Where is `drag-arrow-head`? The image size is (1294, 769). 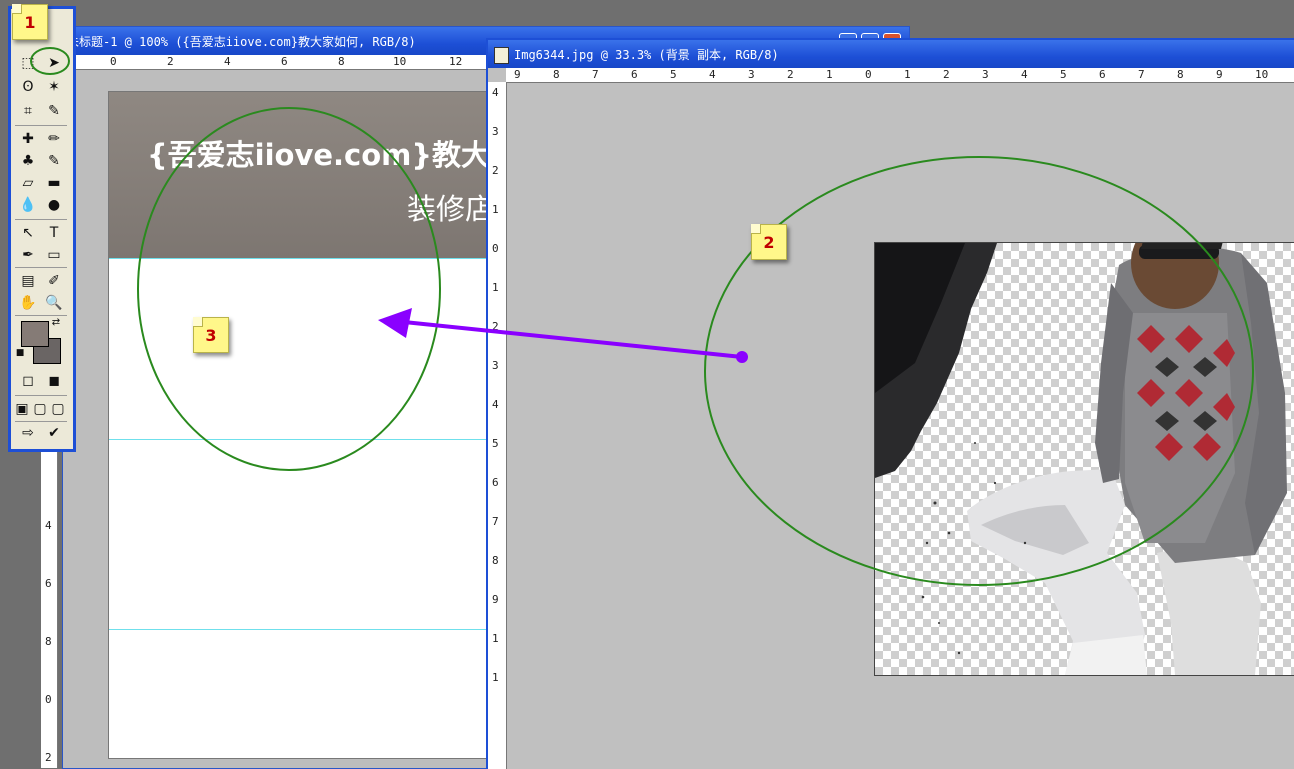
drag-arrow-head is located at coordinates (395, 323).